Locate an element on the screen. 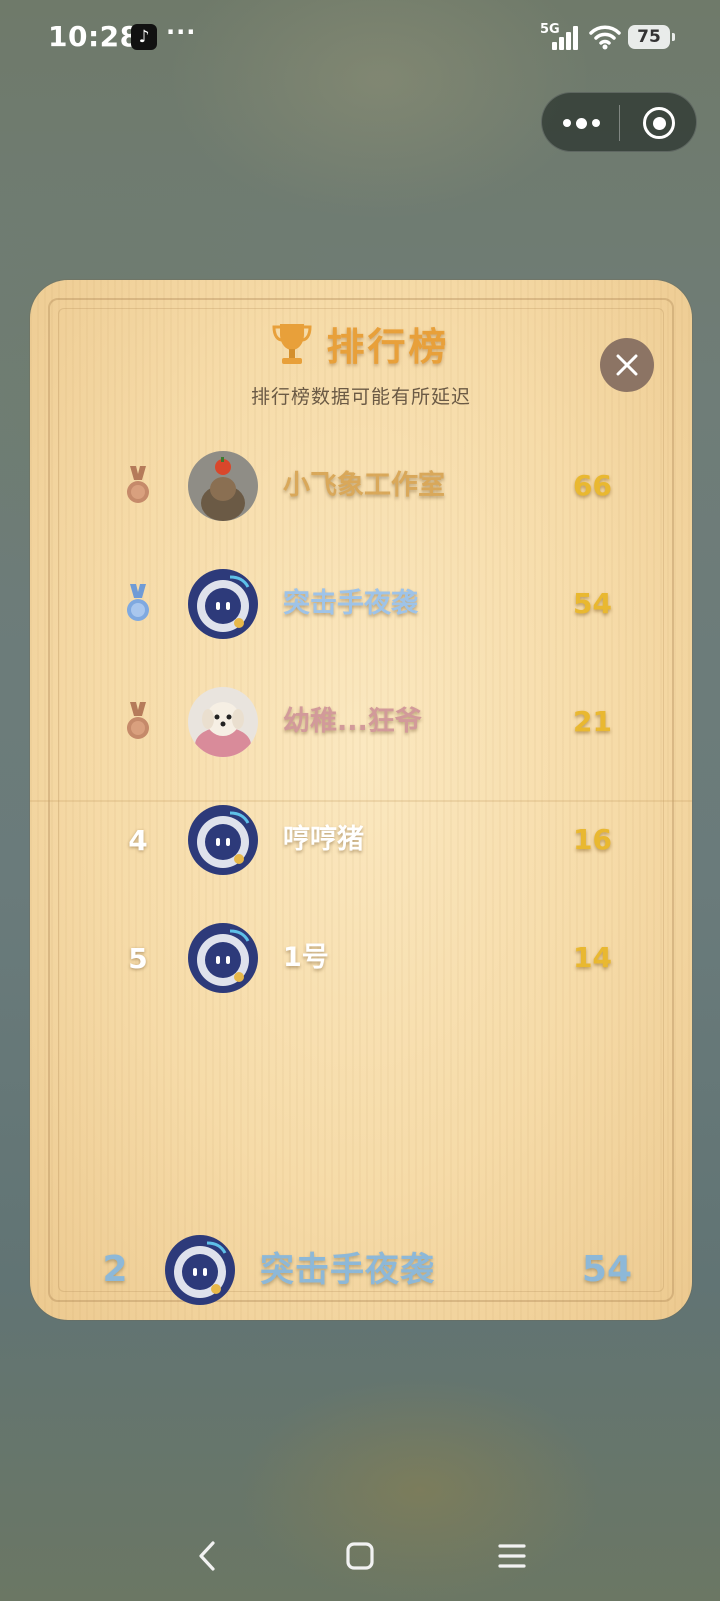 This screenshot has height=1601, width=720. my-rank-row: 2 突击手夜袭 54 is located at coordinates (361, 1270).